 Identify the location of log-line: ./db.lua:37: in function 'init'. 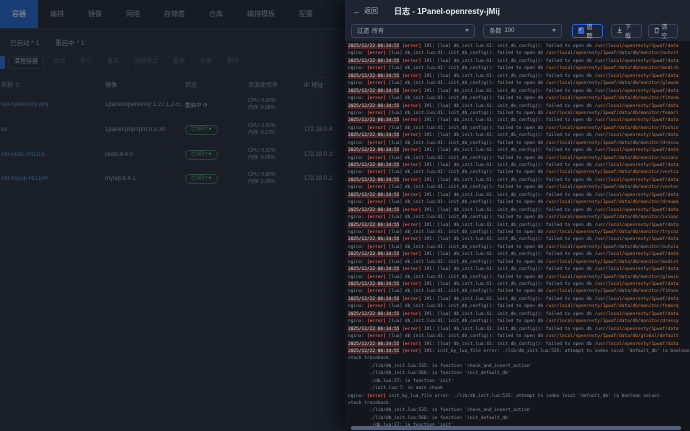
(401, 381).